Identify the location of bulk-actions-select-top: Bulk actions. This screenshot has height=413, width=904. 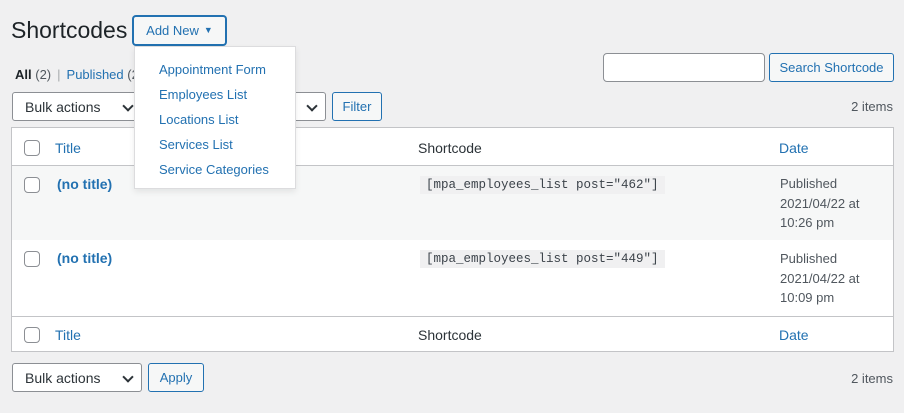
(77, 106).